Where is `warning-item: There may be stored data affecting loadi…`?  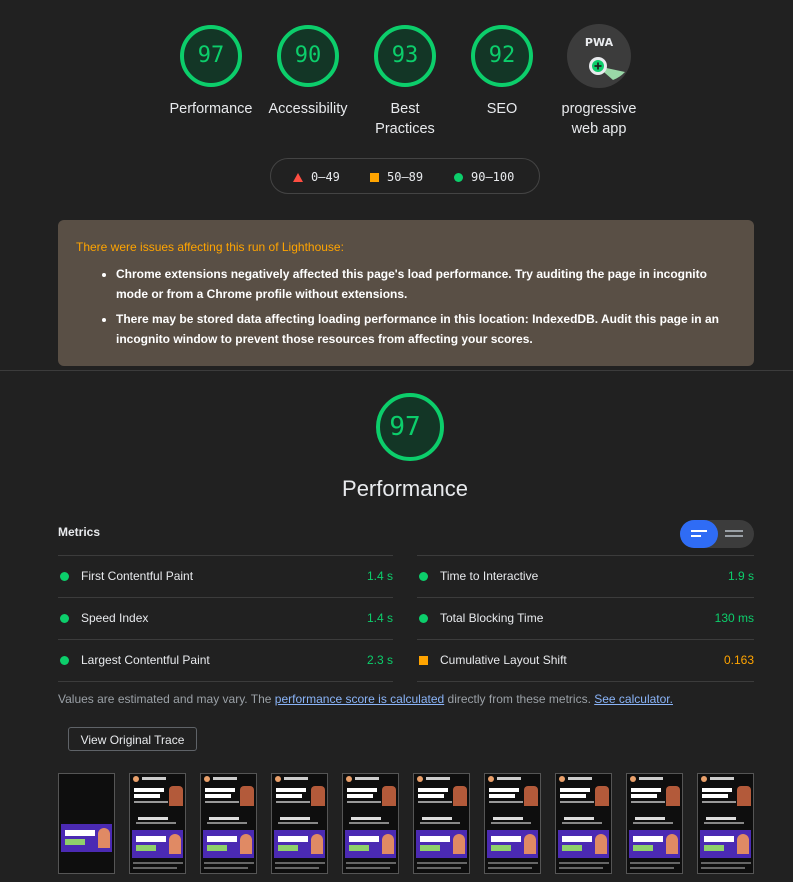
warning-item: There may be stored data affecting loadi… is located at coordinates (426, 329).